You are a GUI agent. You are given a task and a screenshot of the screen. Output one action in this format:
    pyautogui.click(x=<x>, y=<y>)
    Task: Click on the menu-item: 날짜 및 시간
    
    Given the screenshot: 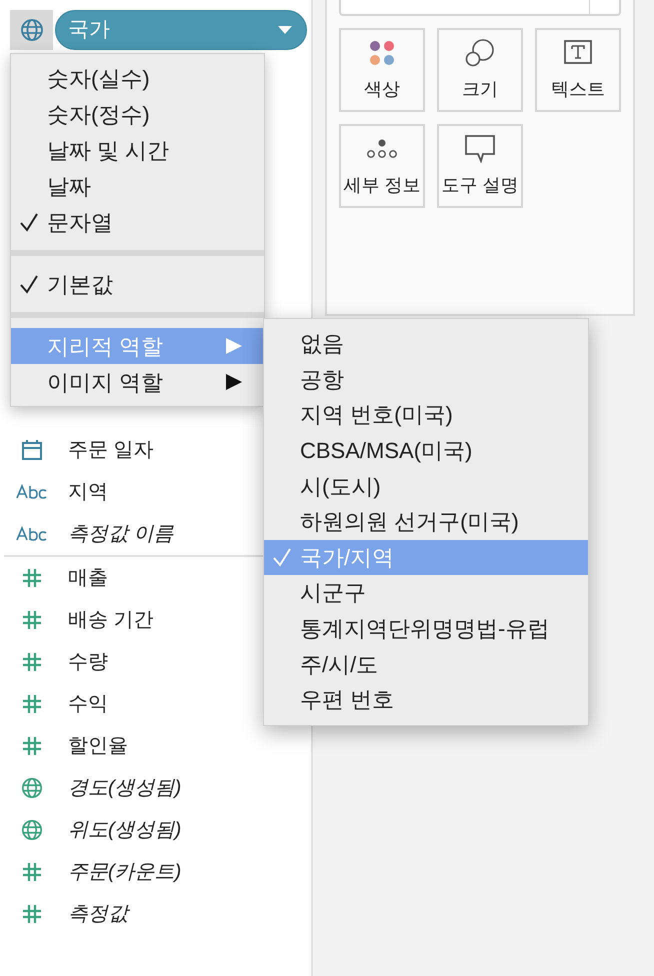 What is the action you would take?
    pyautogui.click(x=137, y=150)
    